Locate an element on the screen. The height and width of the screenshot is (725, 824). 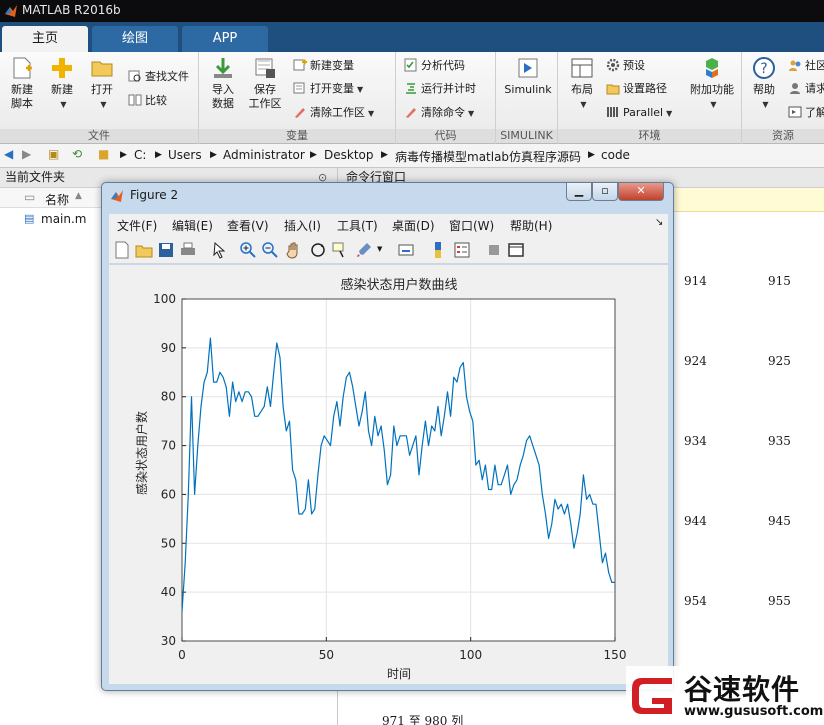
tab-apps: APP is located at coordinates (225, 39).